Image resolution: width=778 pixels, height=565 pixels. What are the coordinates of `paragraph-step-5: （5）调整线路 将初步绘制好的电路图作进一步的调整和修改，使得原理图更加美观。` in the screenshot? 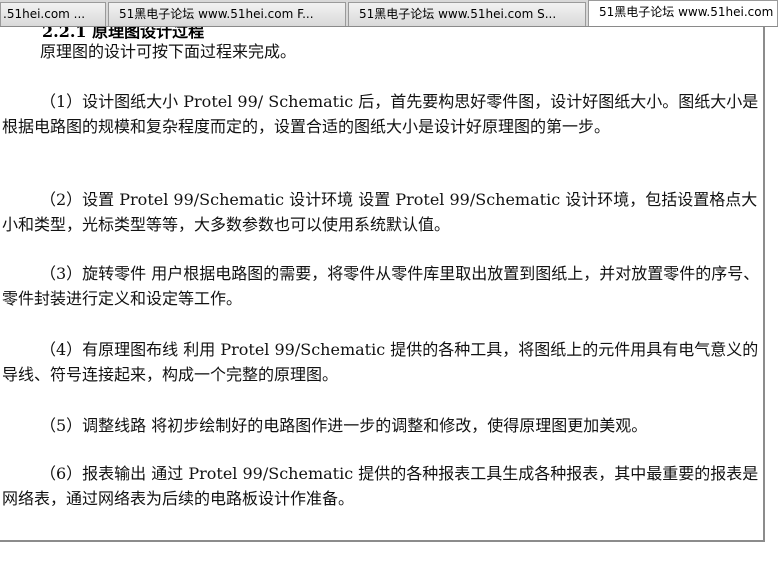 It's located at (344, 425).